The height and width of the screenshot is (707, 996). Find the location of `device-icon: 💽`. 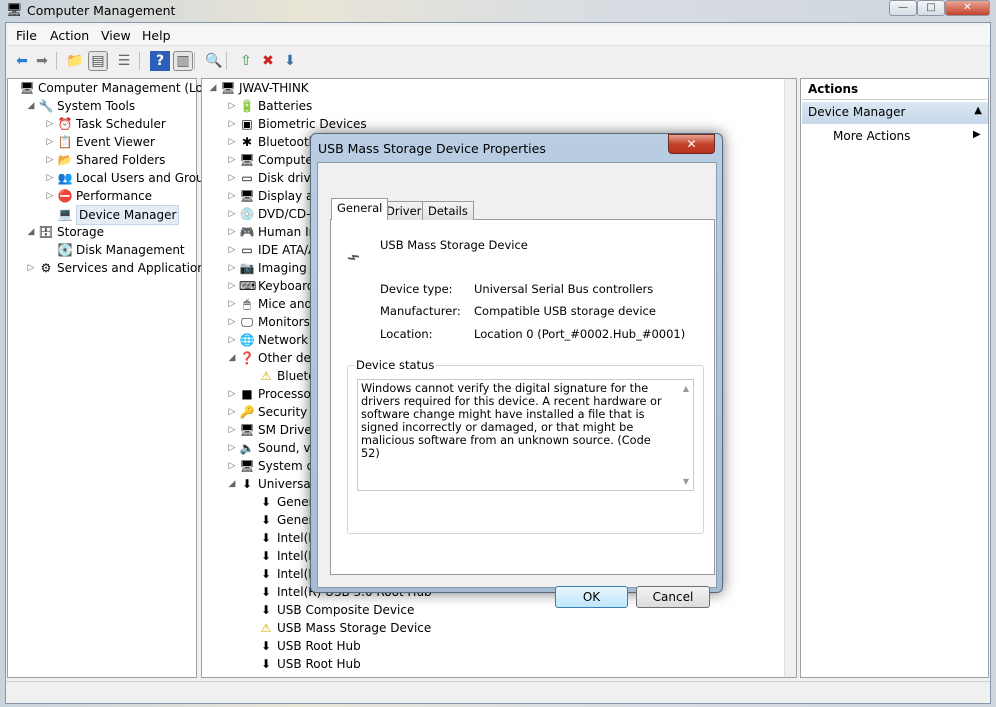

device-icon: 💽 is located at coordinates (65, 250).